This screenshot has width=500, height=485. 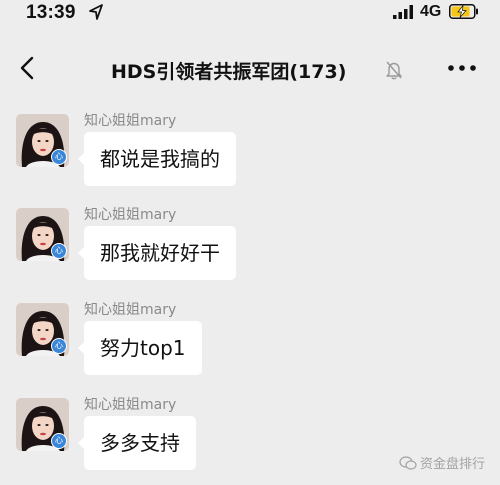 I want to click on status-time: 13:39, so click(x=51, y=12).